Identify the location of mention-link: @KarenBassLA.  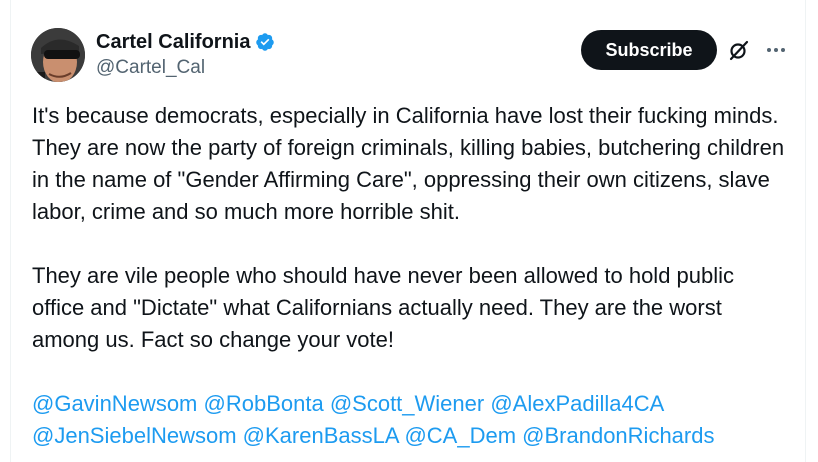
(321, 435).